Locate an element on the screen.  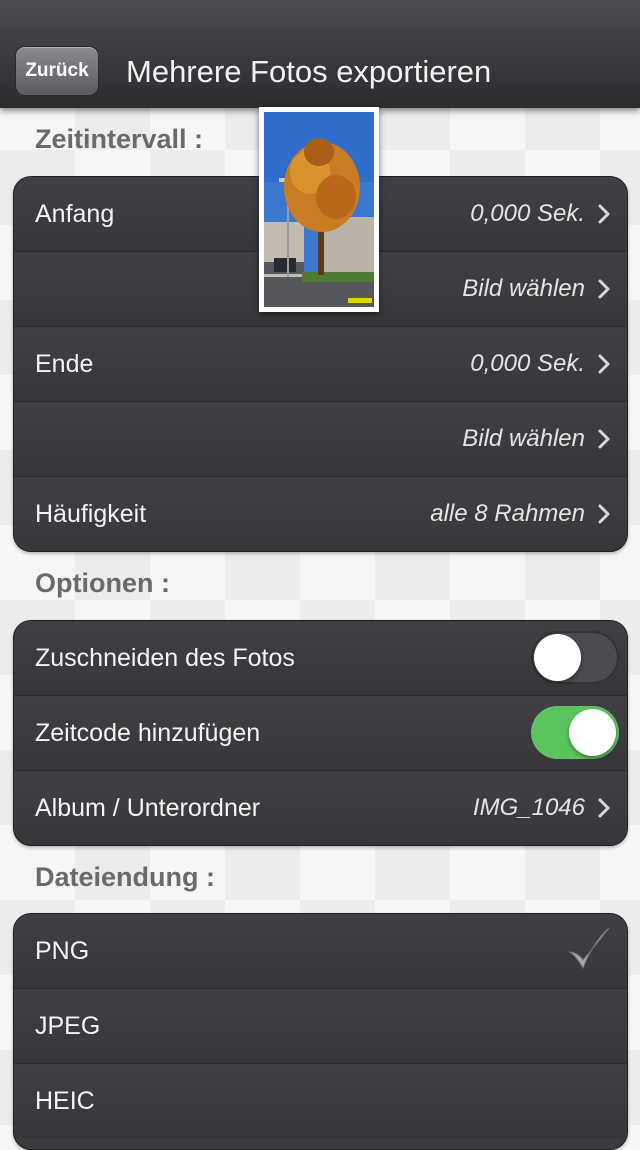
extension-option-label: JPEG is located at coordinates (68, 1026).